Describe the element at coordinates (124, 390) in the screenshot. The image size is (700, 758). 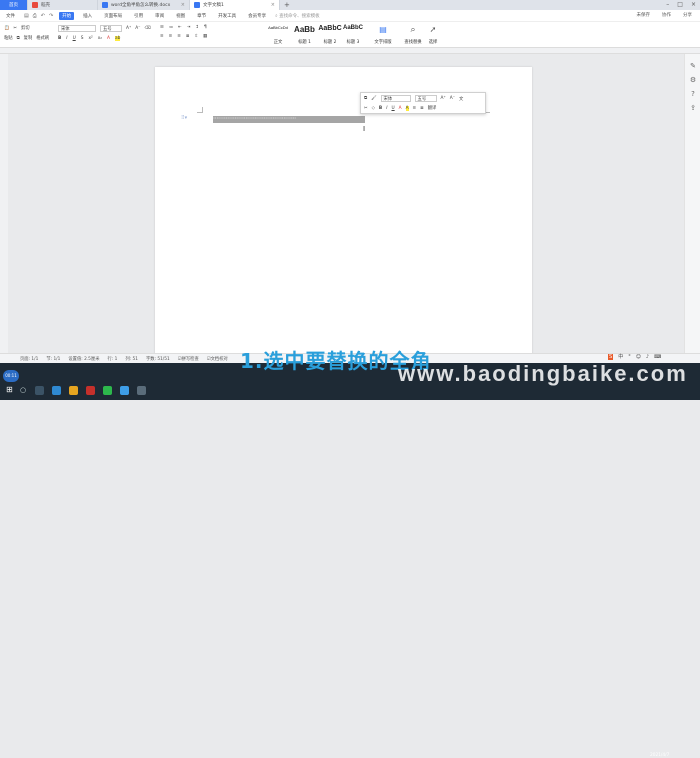
I see `browser-icon` at that location.